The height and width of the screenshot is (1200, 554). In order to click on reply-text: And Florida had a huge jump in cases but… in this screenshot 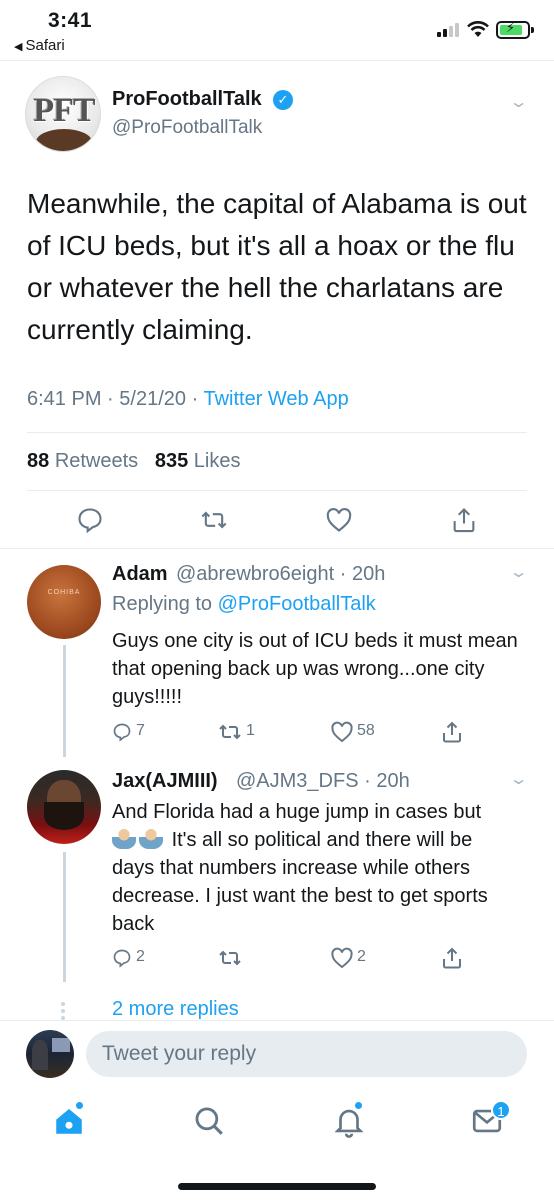, I will do `click(300, 868)`.